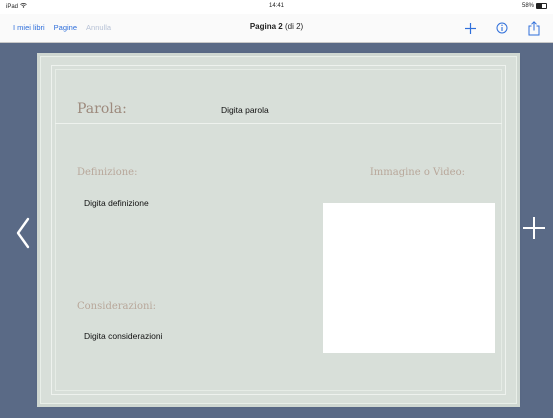 This screenshot has width=553, height=418. I want to click on nav-right-group, so click(502, 28).